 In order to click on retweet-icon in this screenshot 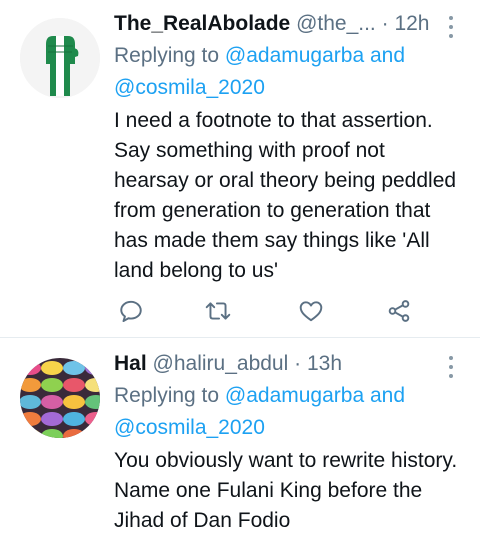, I will do `click(218, 311)`.